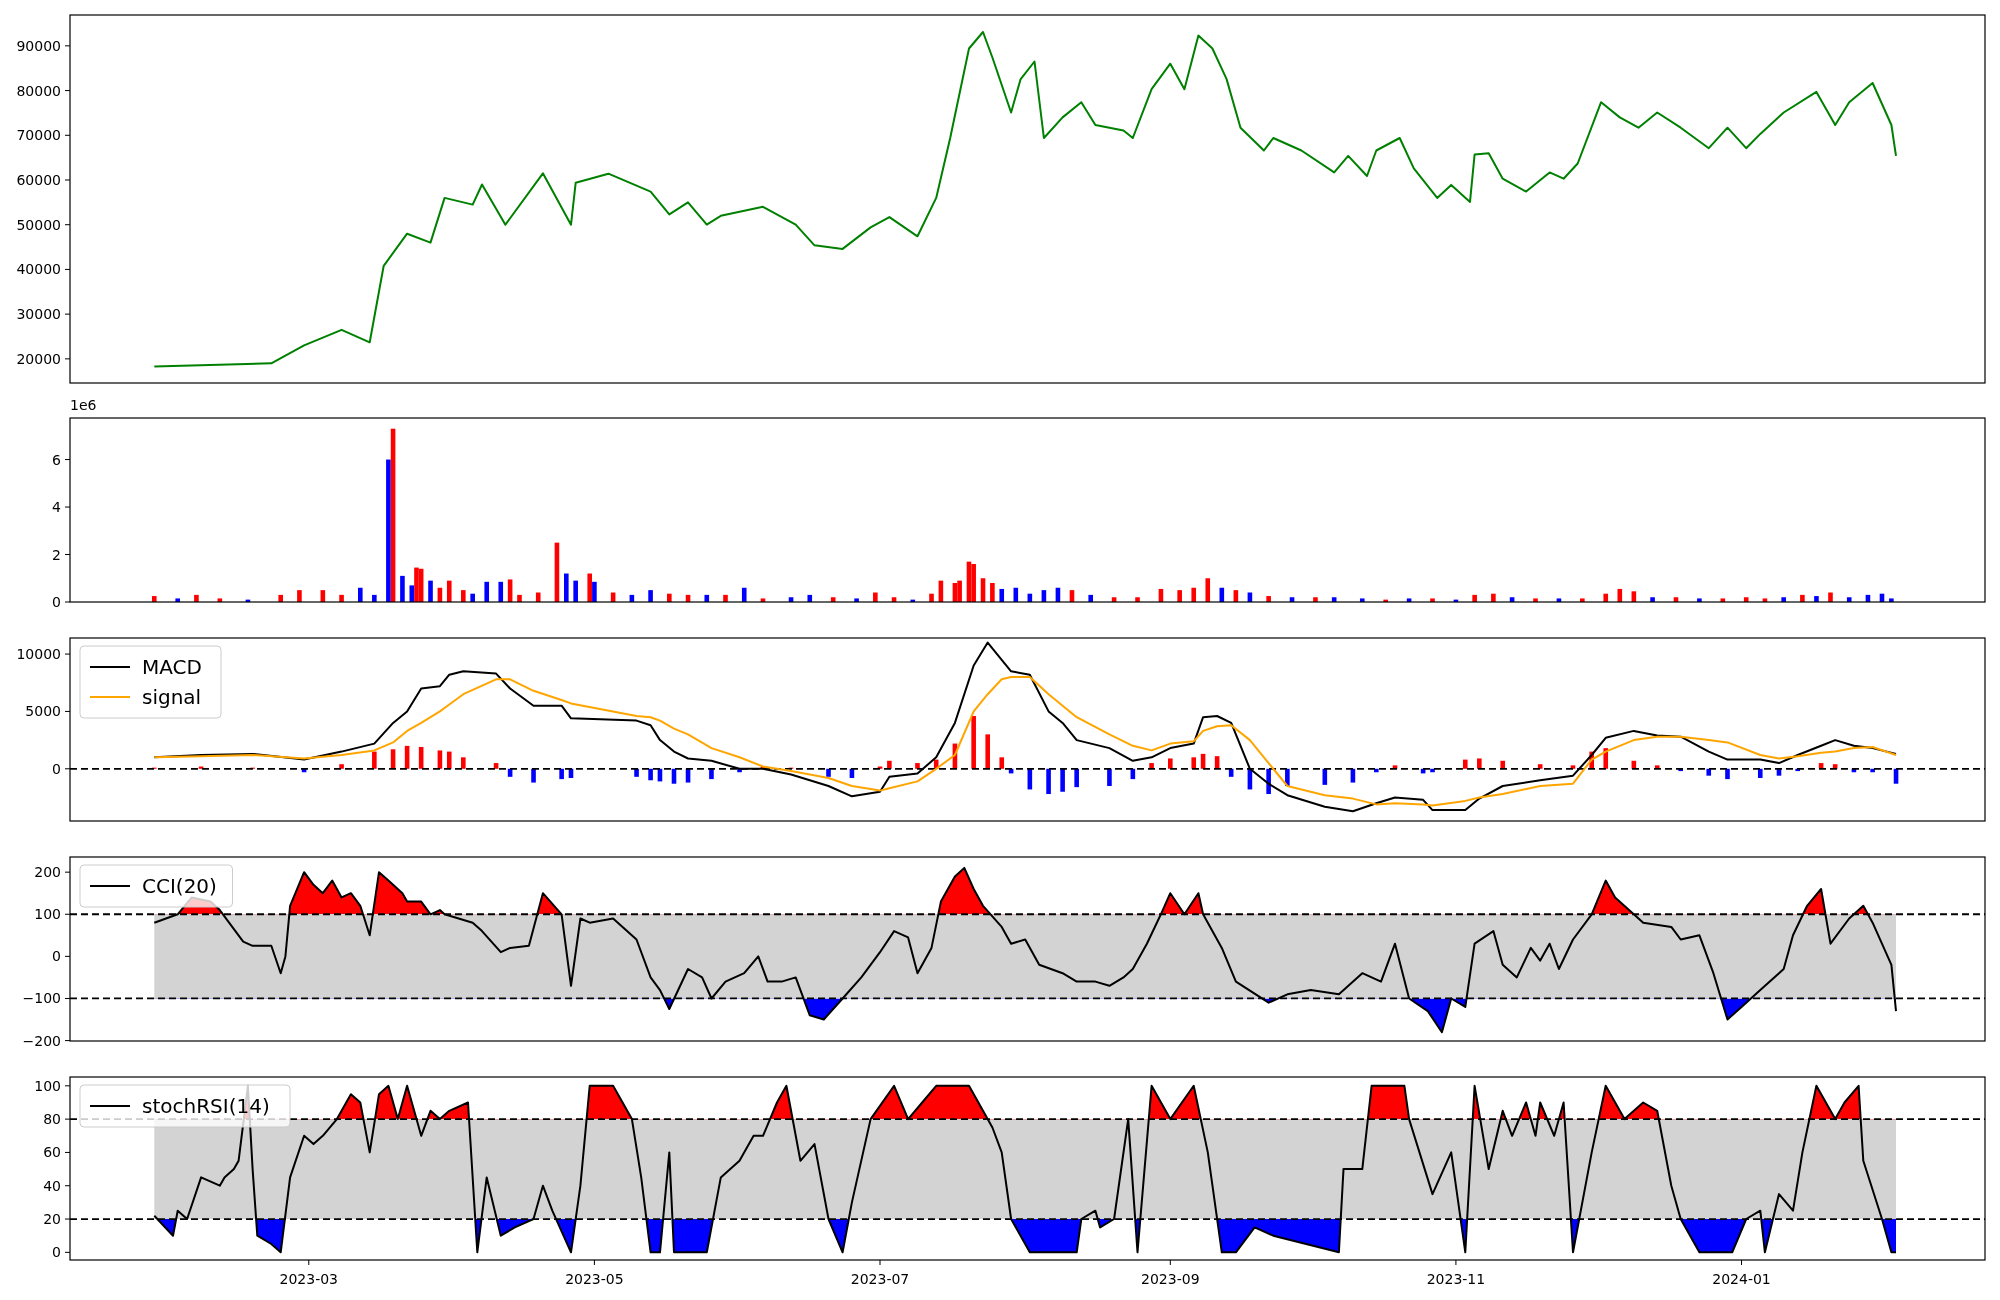  Describe the element at coordinates (56, 507) in the screenshot. I see `y-tick-label: 4` at that location.